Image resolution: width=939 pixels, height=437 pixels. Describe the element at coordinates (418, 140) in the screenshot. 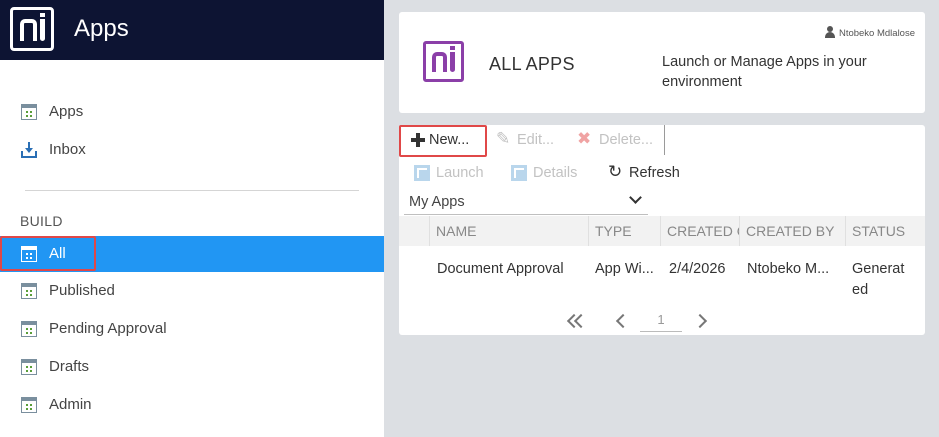

I see `plus-icon` at that location.